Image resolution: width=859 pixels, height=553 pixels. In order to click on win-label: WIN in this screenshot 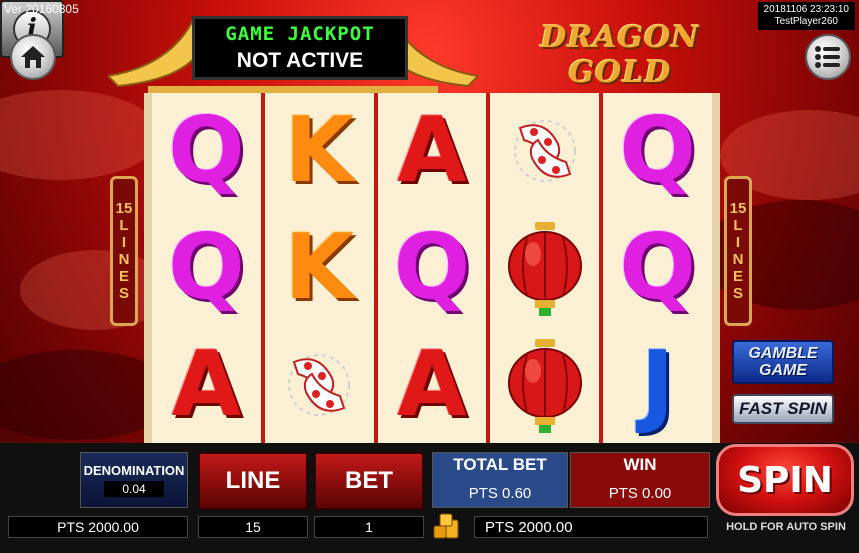, I will do `click(640, 464)`.